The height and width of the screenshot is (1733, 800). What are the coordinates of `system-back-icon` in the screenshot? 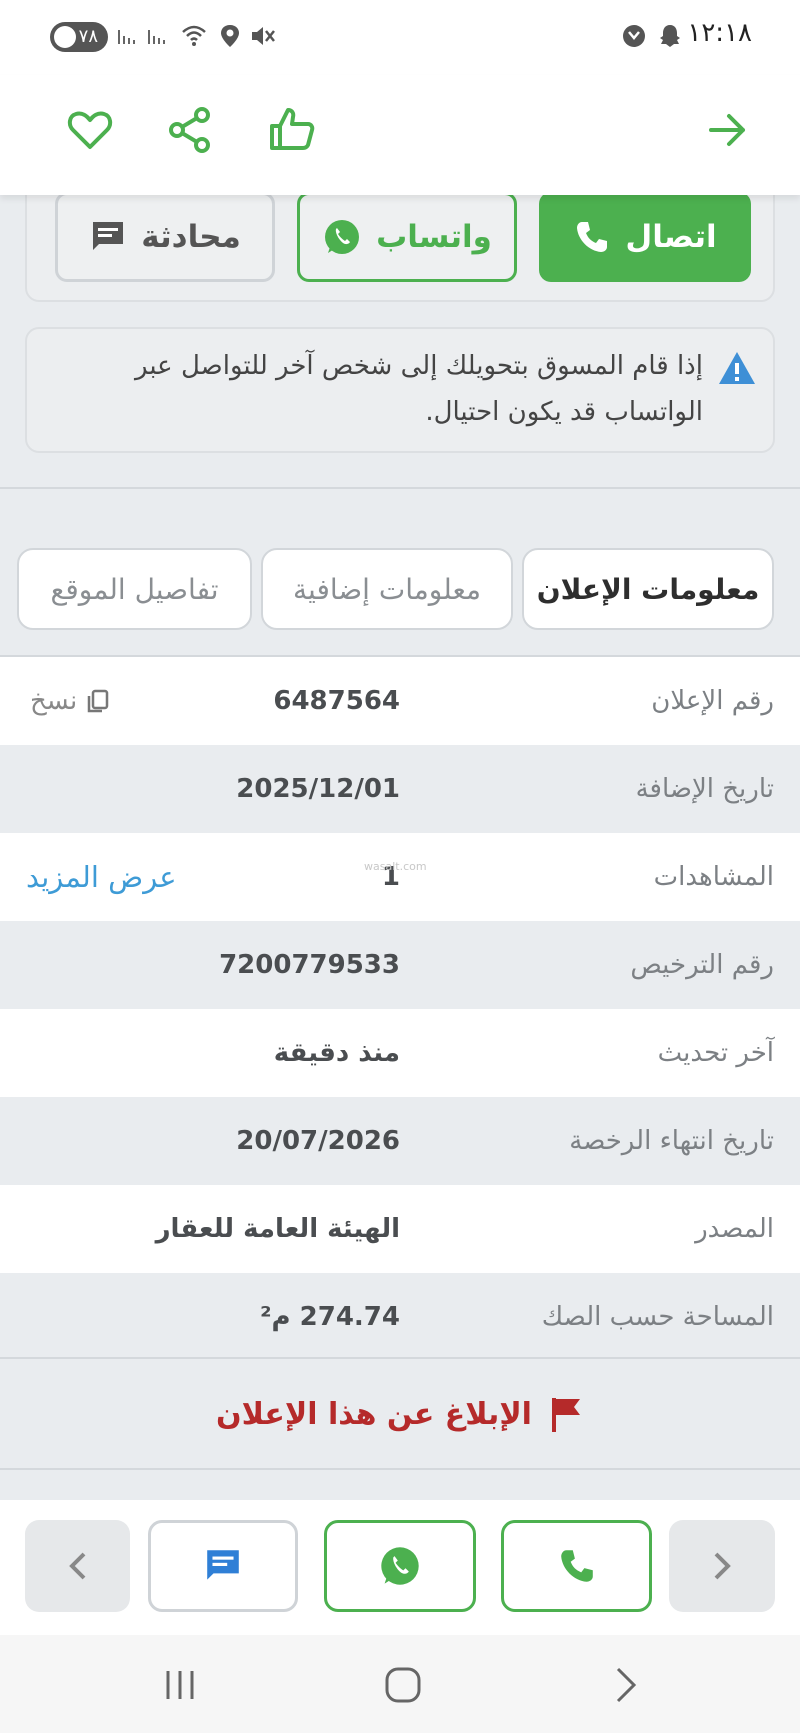 It's located at (626, 1685).